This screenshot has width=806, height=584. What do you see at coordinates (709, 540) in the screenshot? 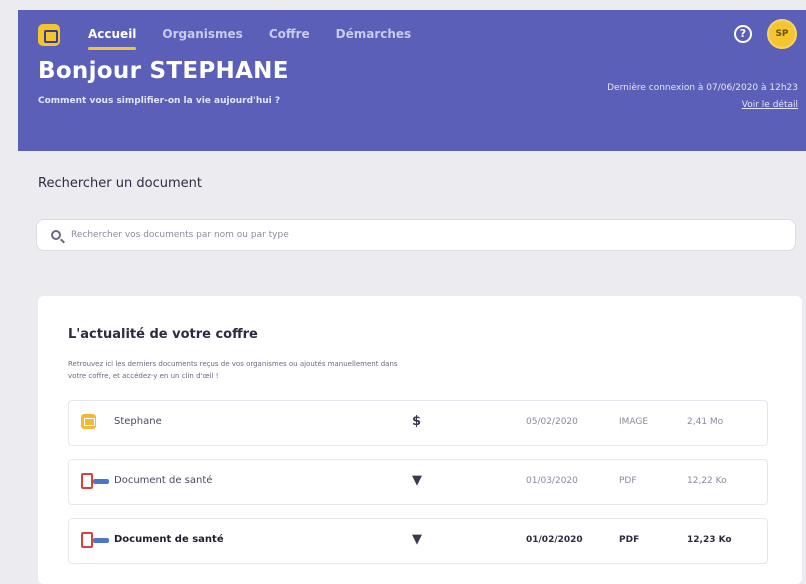
I see `document-size: 12,23 Ko` at bounding box center [709, 540].